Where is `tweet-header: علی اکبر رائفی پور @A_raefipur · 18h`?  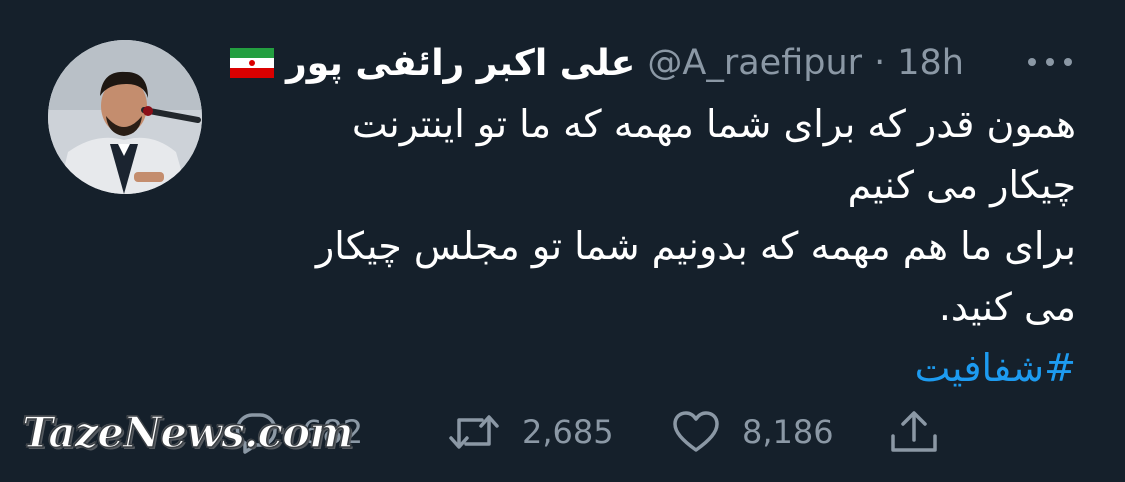 tweet-header: علی اکبر رائفی پور @A_raefipur · 18h is located at coordinates (597, 63).